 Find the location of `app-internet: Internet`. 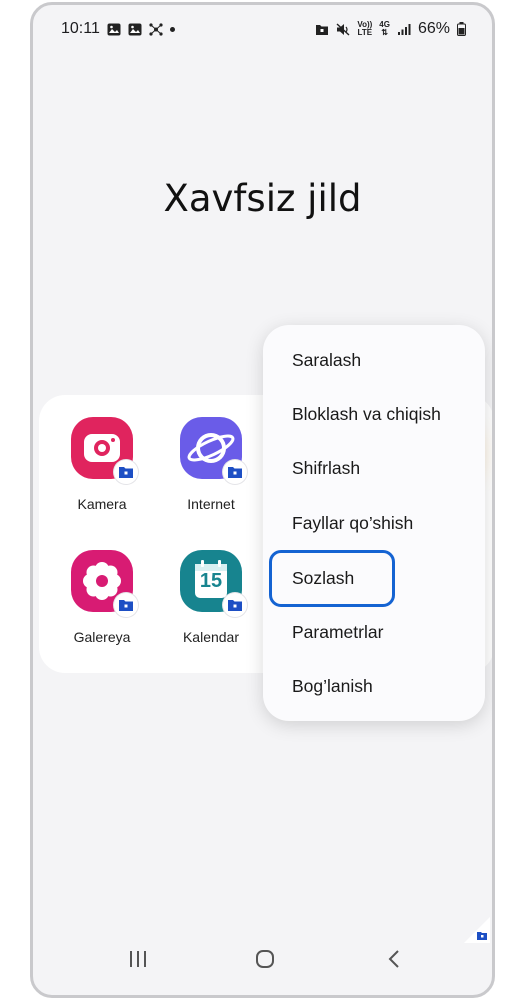

app-internet: Internet is located at coordinates (211, 464).